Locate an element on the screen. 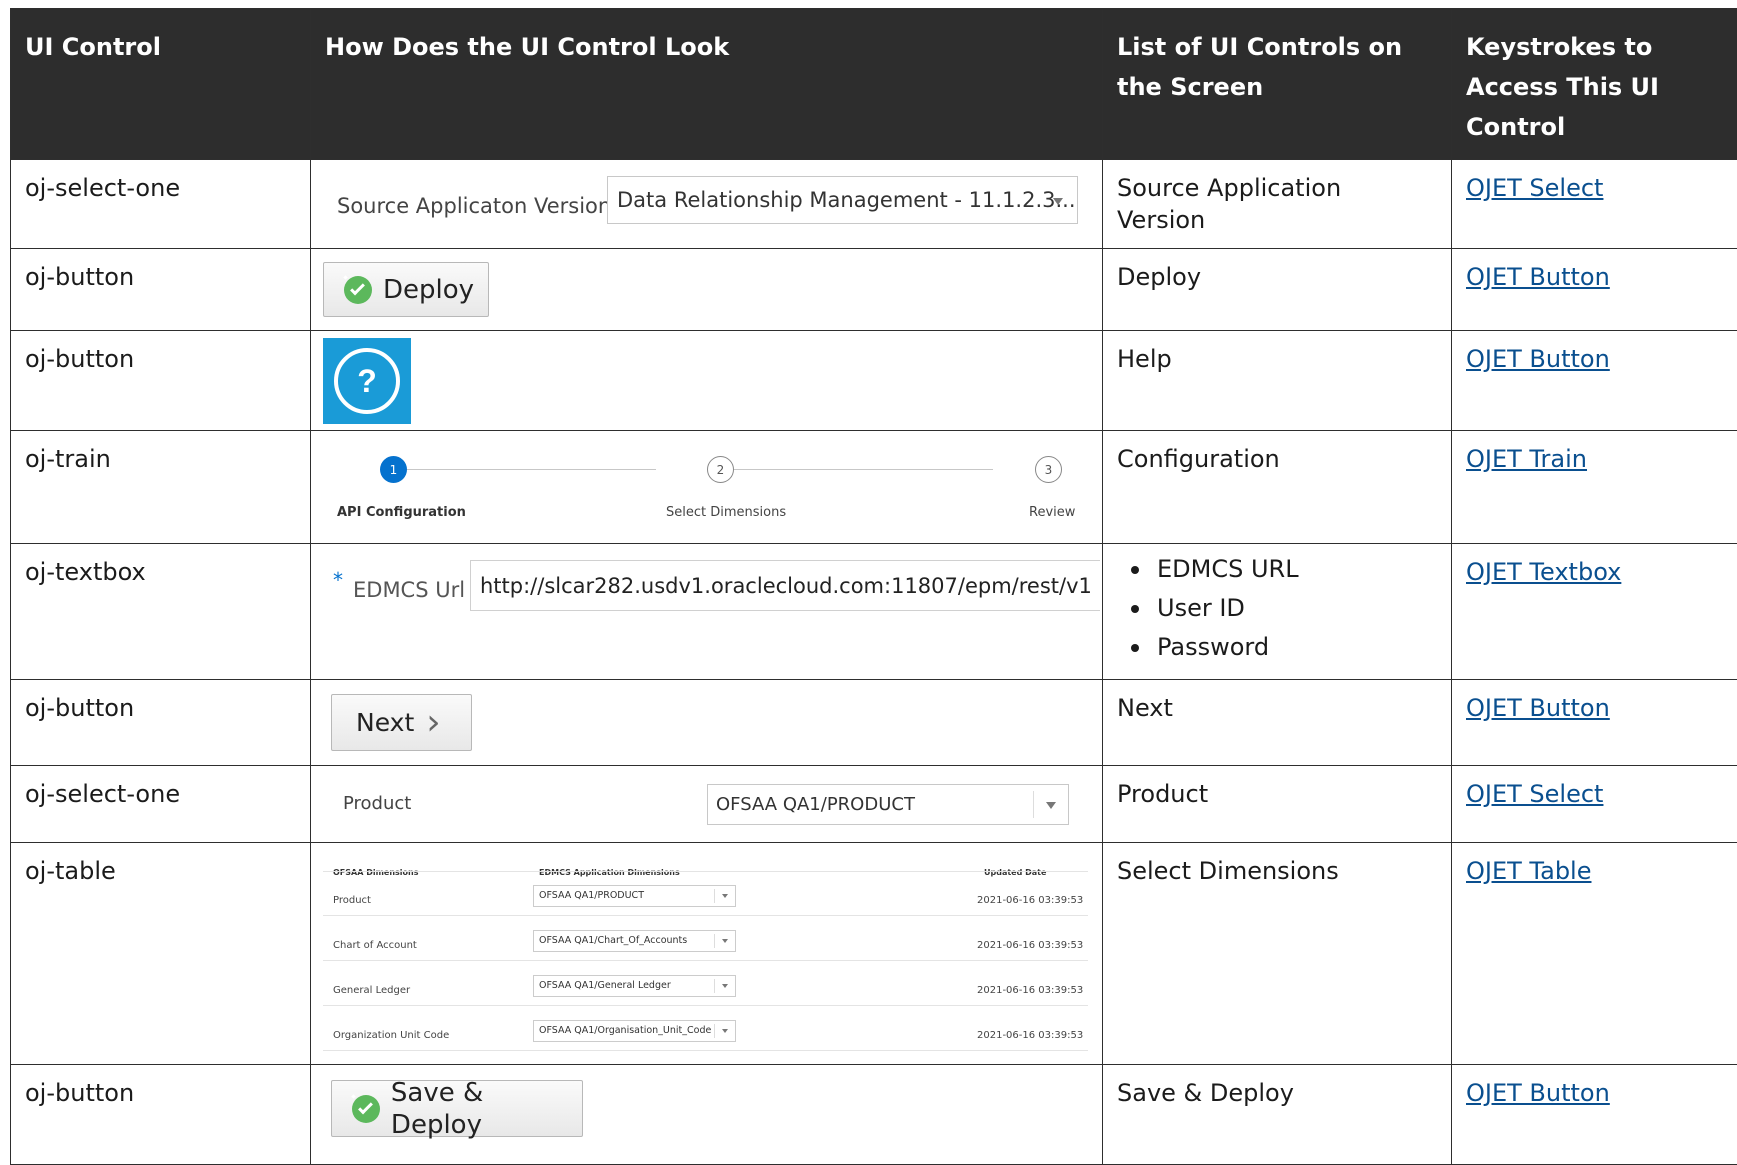  required-mark: * is located at coordinates (338, 580).